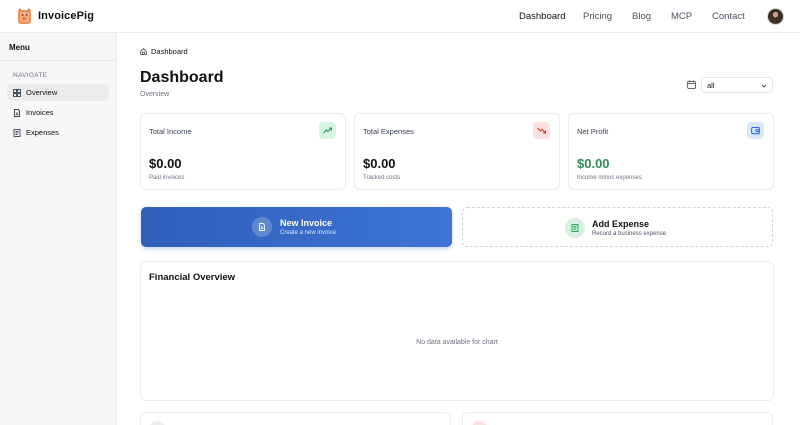  What do you see at coordinates (593, 131) in the screenshot?
I see `stat-label: Net Profit` at bounding box center [593, 131].